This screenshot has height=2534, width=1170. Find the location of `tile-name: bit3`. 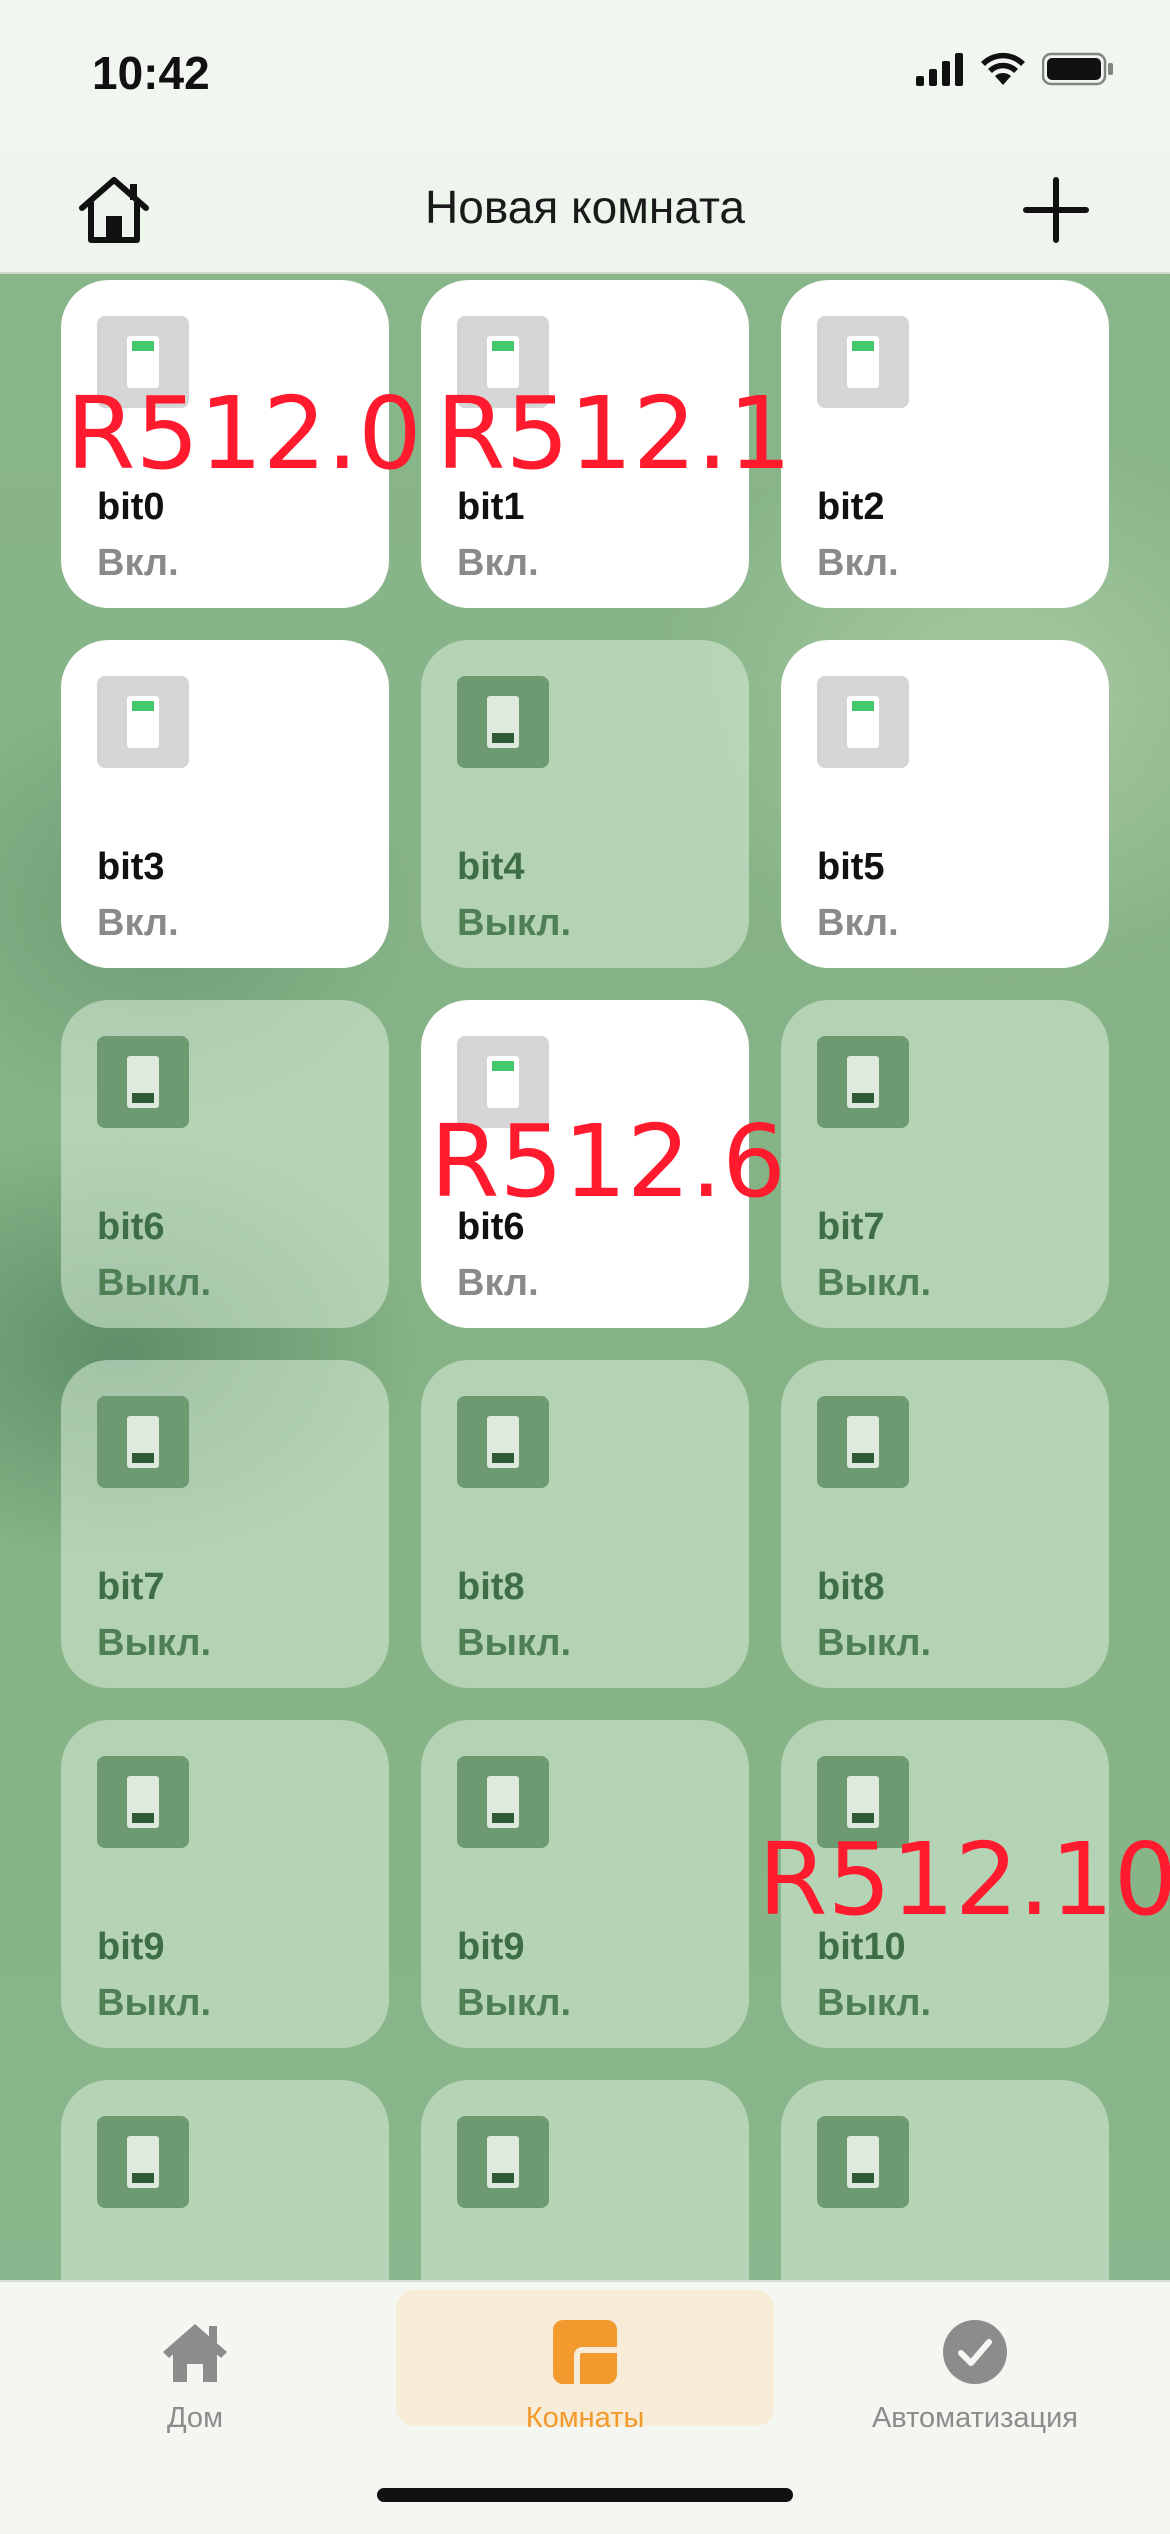

tile-name: bit3 is located at coordinates (131, 867).